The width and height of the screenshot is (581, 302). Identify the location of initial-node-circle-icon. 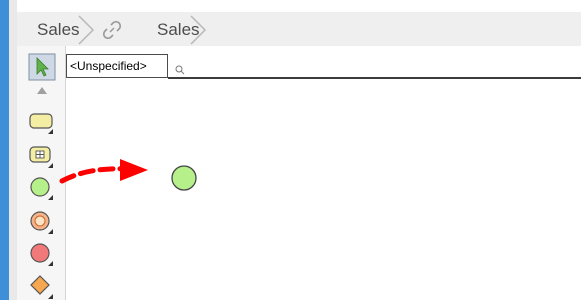
(184, 178).